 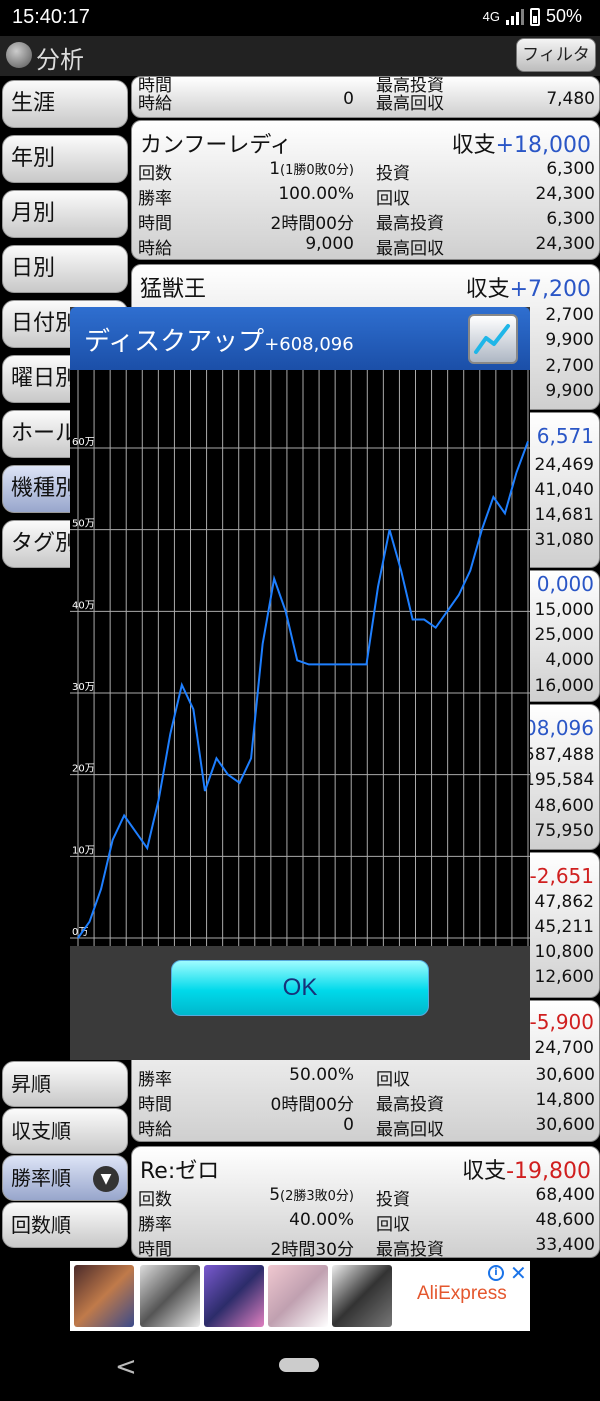 What do you see at coordinates (180, 1171) in the screenshot?
I see `machine-name: Re:ゼロ` at bounding box center [180, 1171].